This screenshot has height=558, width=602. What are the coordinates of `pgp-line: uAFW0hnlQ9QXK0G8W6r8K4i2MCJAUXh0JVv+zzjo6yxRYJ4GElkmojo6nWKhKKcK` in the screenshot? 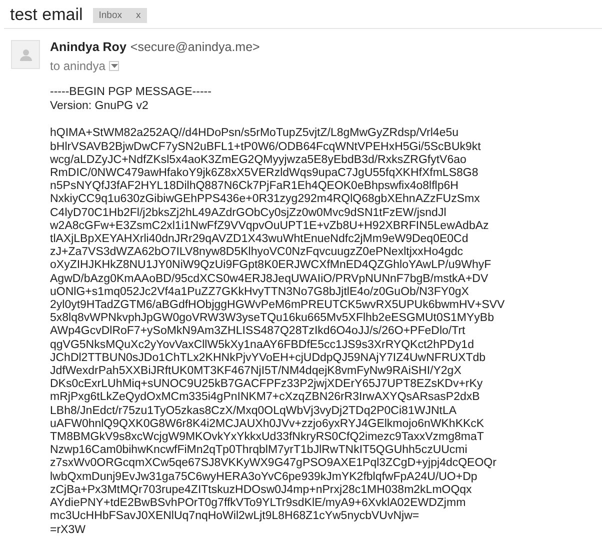 It's located at (268, 425).